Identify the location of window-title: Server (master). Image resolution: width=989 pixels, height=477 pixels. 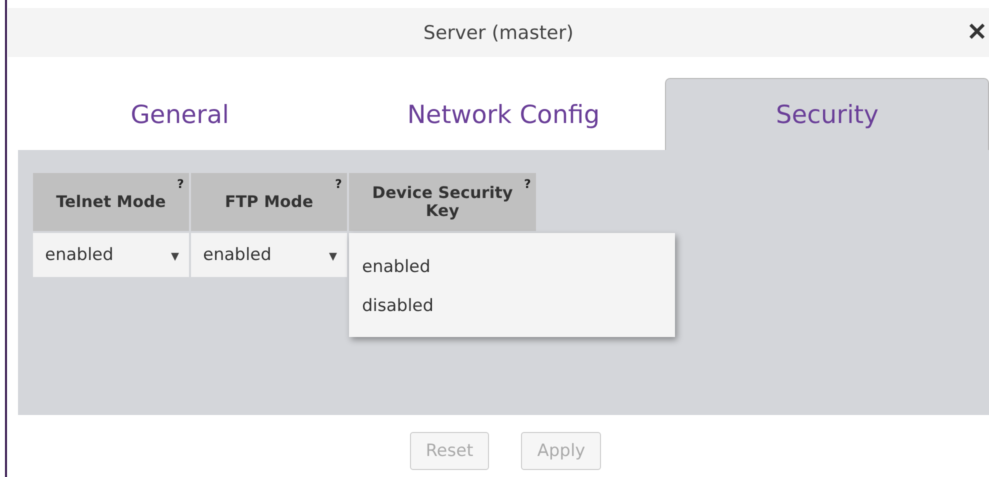
(498, 33).